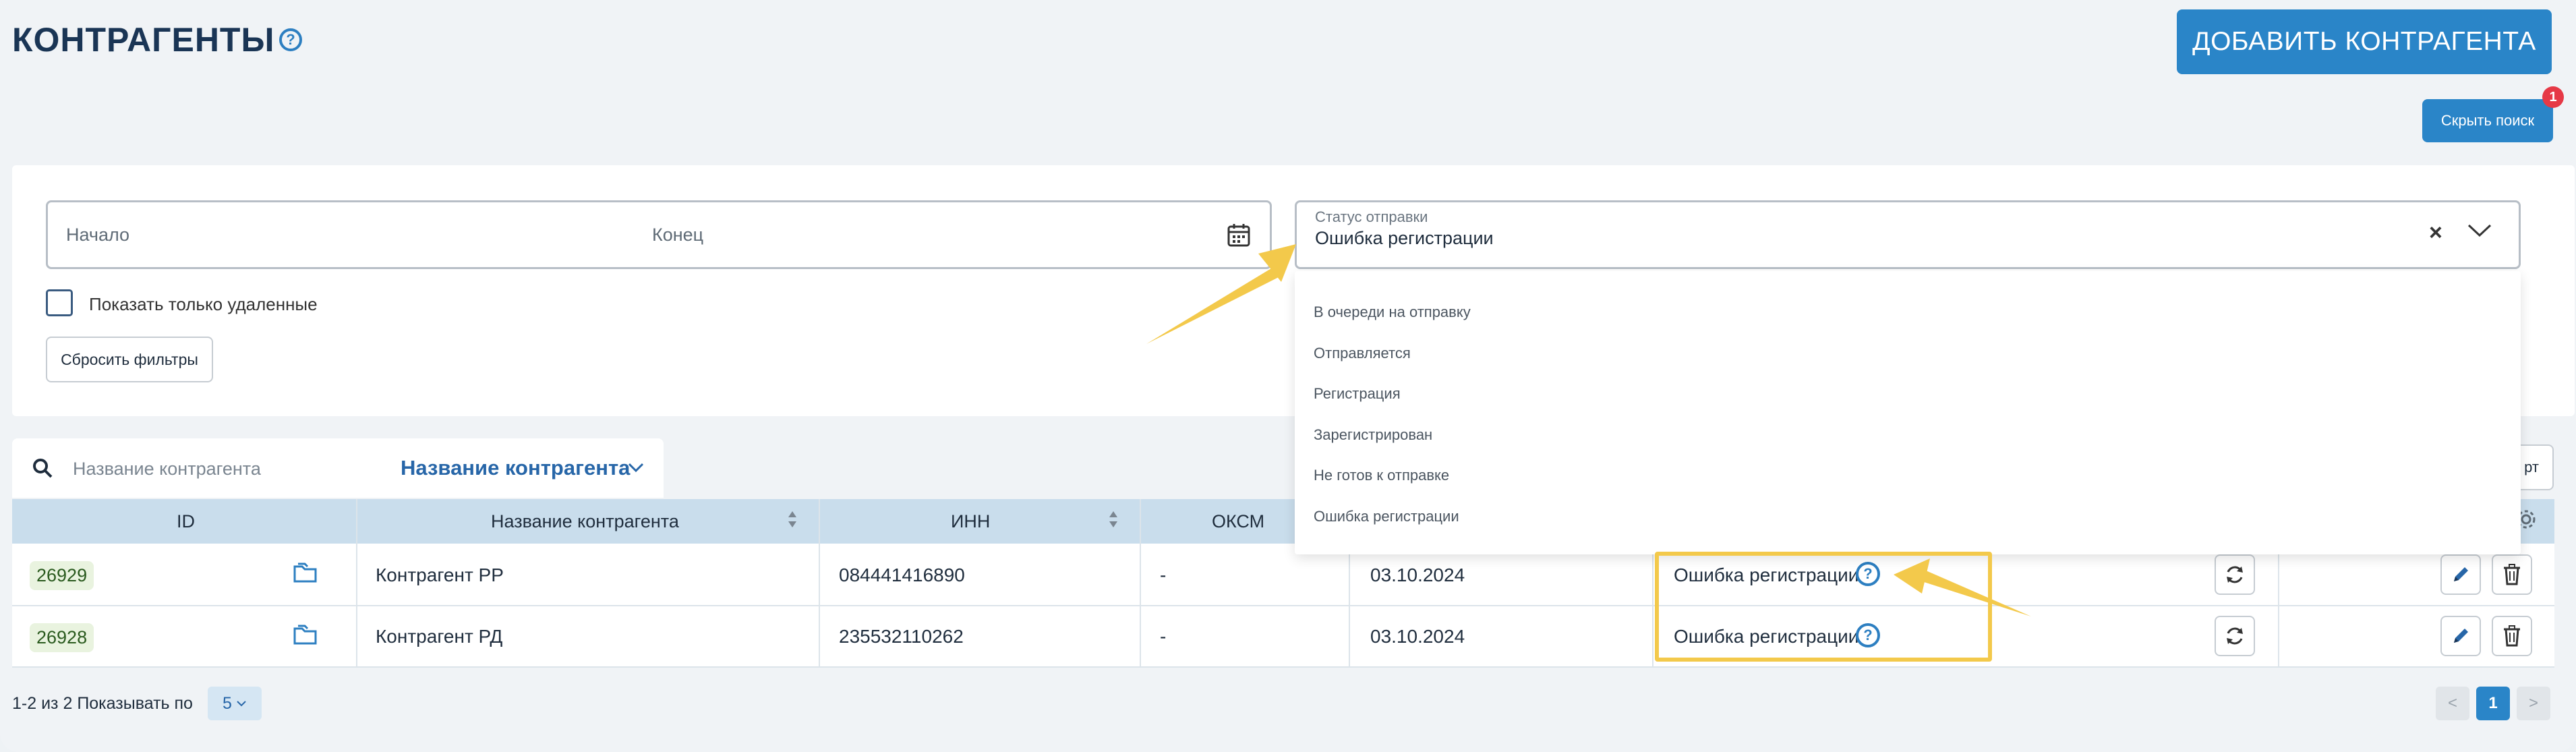 The height and width of the screenshot is (752, 2576). What do you see at coordinates (1963, 587) in the screenshot?
I see `arrow-to-status-help` at bounding box center [1963, 587].